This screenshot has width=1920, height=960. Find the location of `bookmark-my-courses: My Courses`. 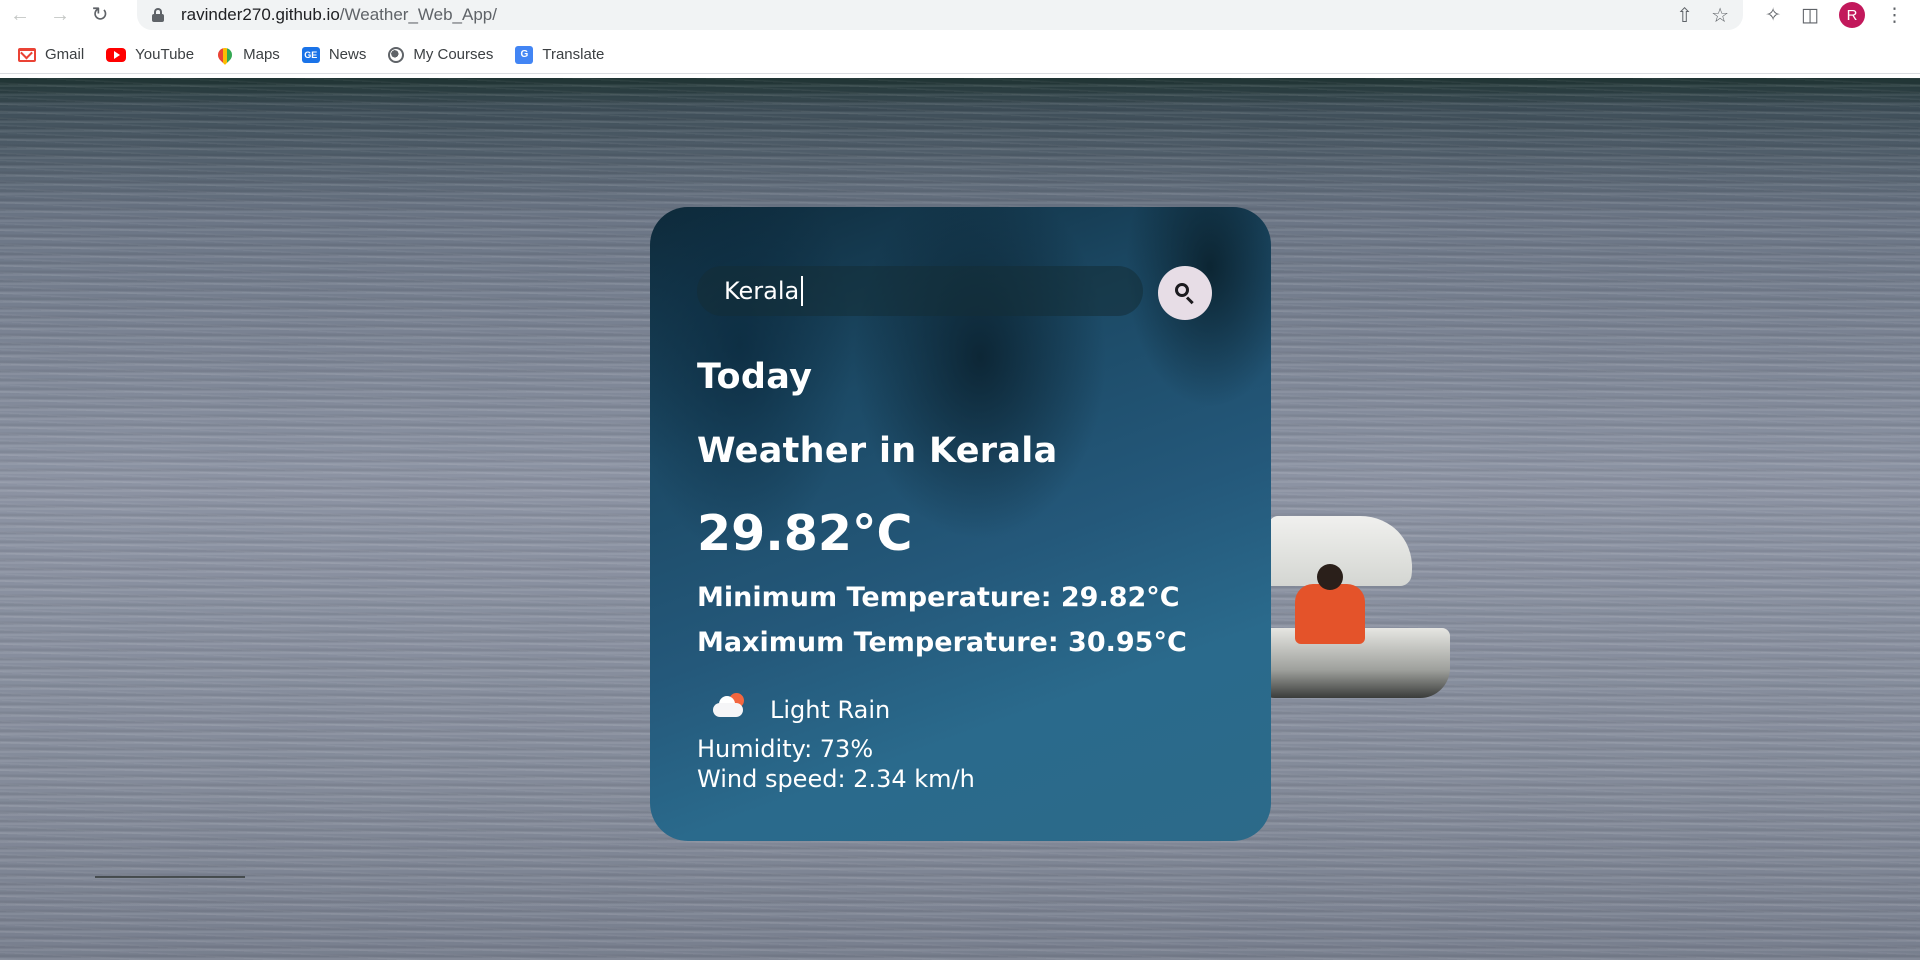

bookmark-my-courses: My Courses is located at coordinates (440, 54).